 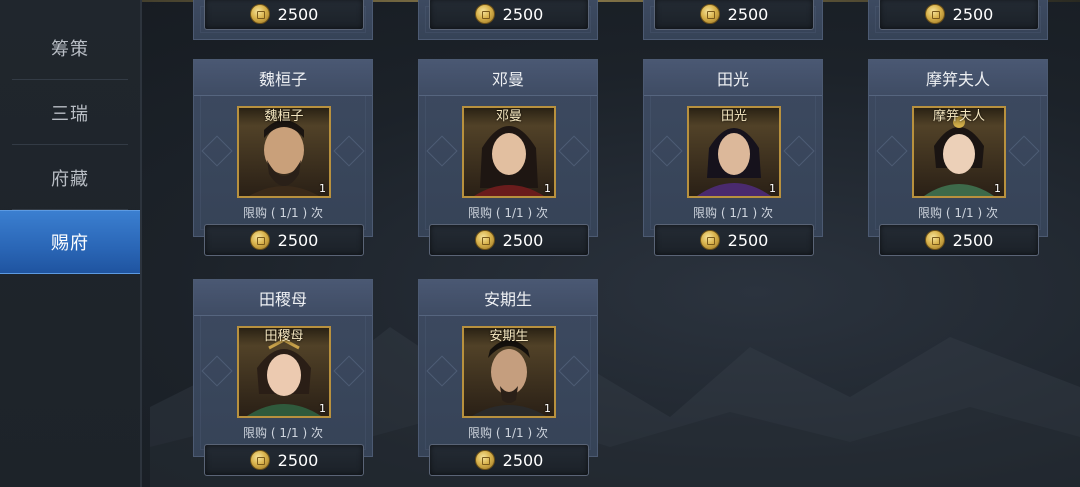 What do you see at coordinates (284, 337) in the screenshot?
I see `portrait-name: 田稷母` at bounding box center [284, 337].